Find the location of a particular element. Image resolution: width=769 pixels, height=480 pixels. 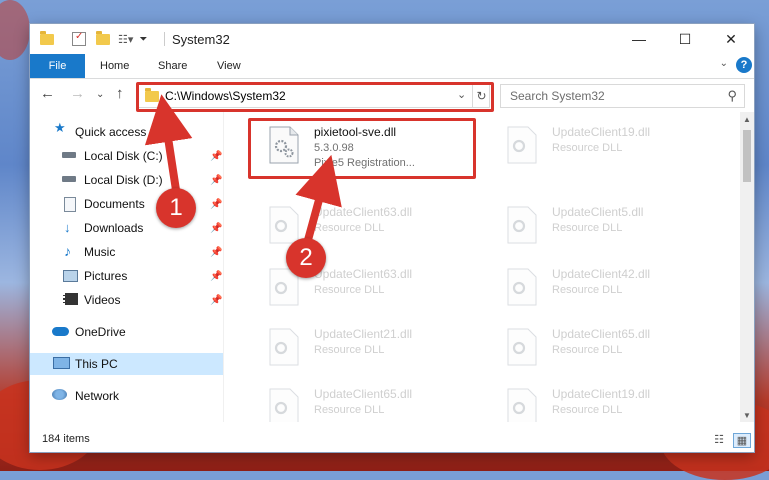

pictures-icon is located at coordinates (70, 276).